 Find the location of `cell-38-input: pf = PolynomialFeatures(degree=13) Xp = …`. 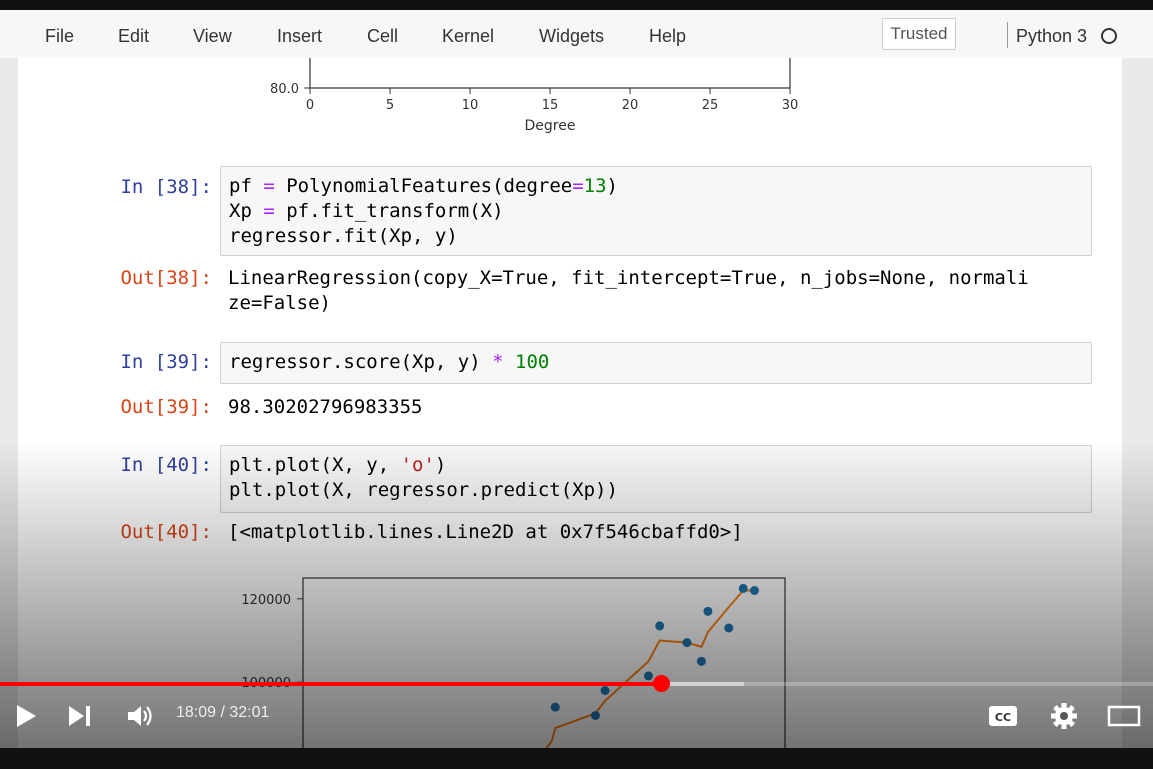

cell-38-input: pf = PolynomialFeatures(degree=13) Xp = … is located at coordinates (656, 211).